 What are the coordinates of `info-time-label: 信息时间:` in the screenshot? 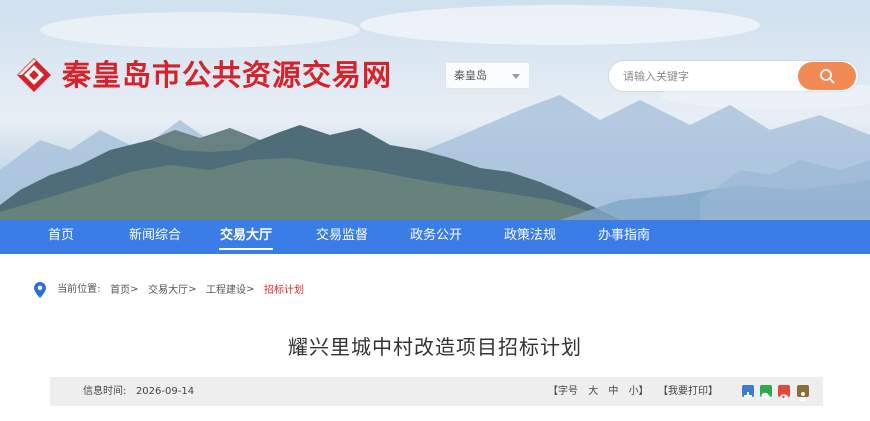 It's located at (105, 391).